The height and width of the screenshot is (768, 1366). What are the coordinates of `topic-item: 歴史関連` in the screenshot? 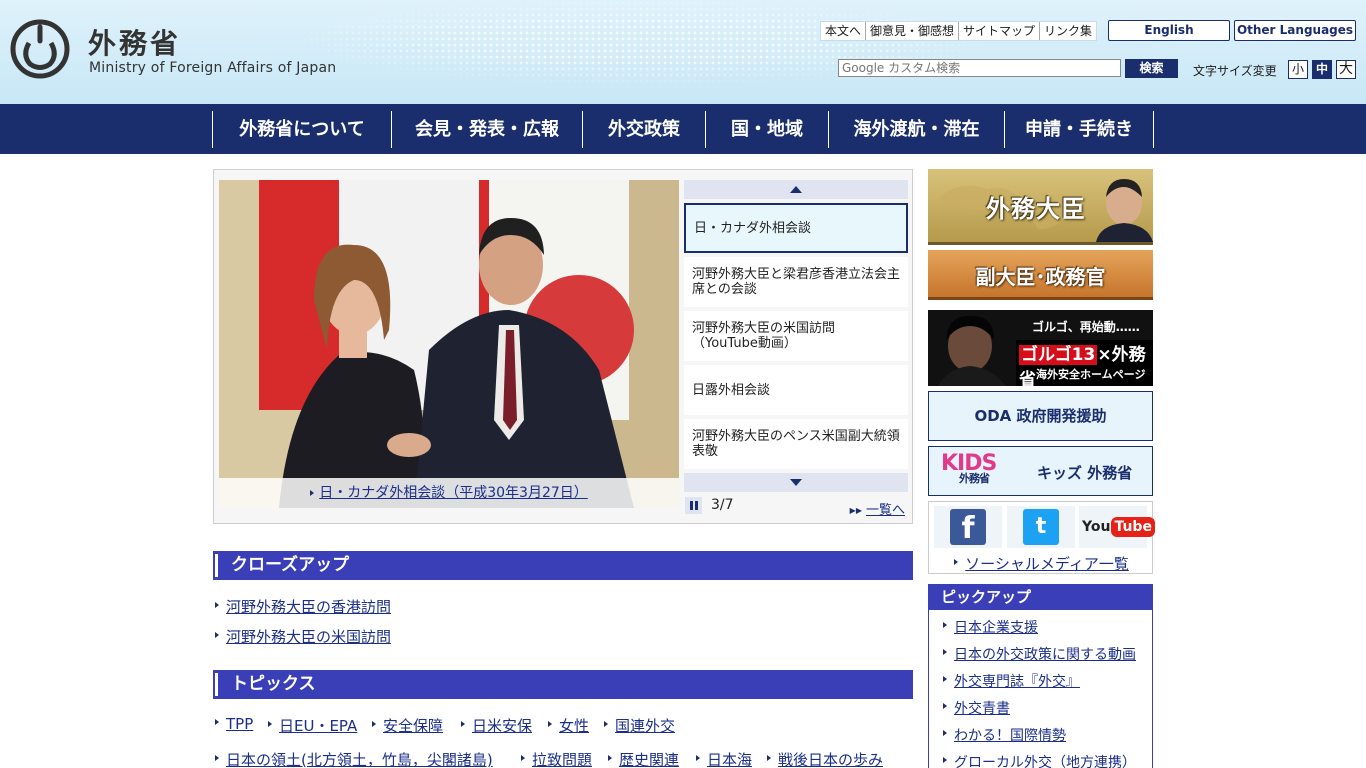 It's located at (643, 758).